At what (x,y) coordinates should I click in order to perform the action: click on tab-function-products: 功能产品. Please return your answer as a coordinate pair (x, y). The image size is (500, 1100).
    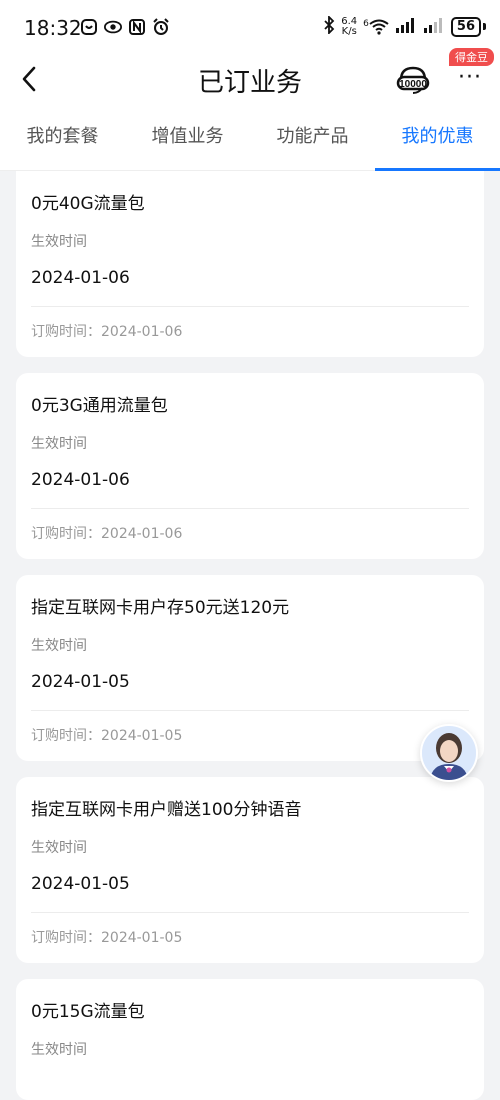
    Looking at the image, I should click on (312, 137).